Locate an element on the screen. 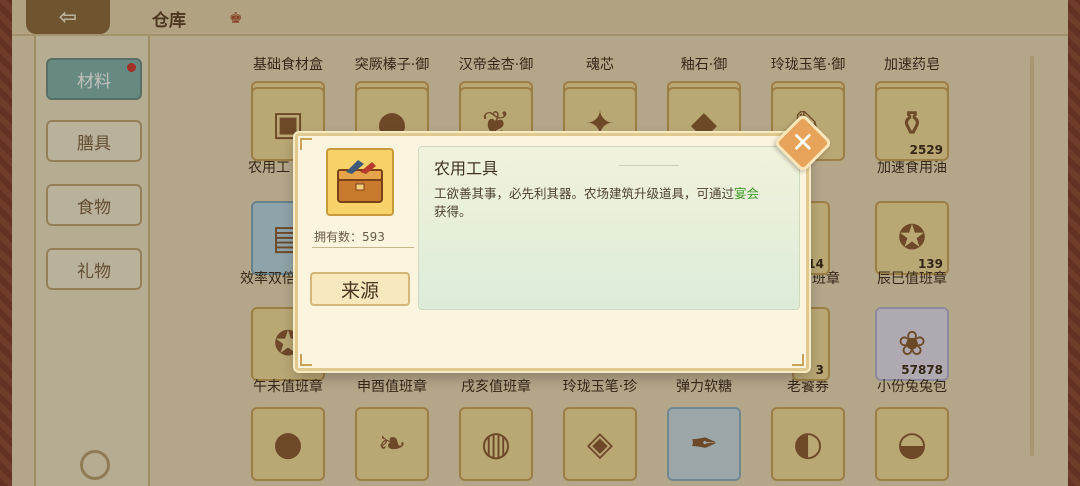 This screenshot has height=486, width=1080. toolbox-icon is located at coordinates (360, 181).